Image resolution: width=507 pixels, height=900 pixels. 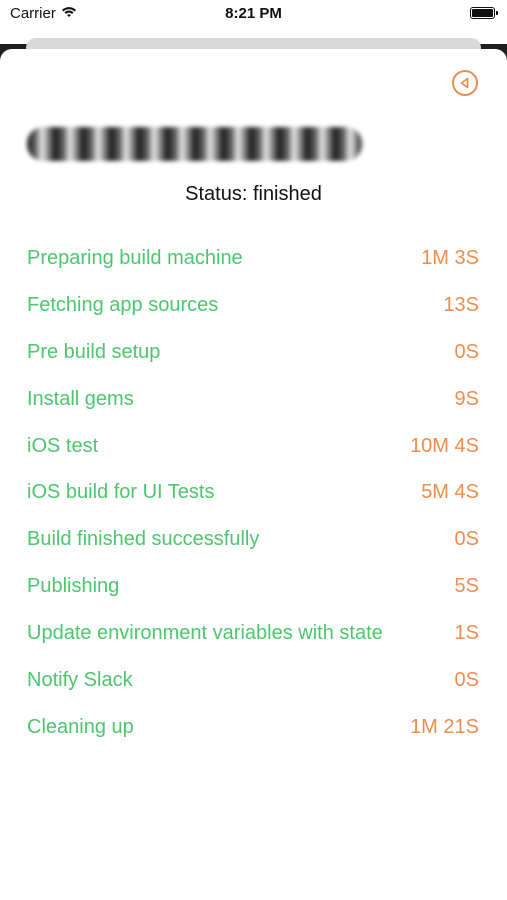 What do you see at coordinates (253, 739) in the screenshot?
I see `build-step-row: Cleaning up 1M 21S` at bounding box center [253, 739].